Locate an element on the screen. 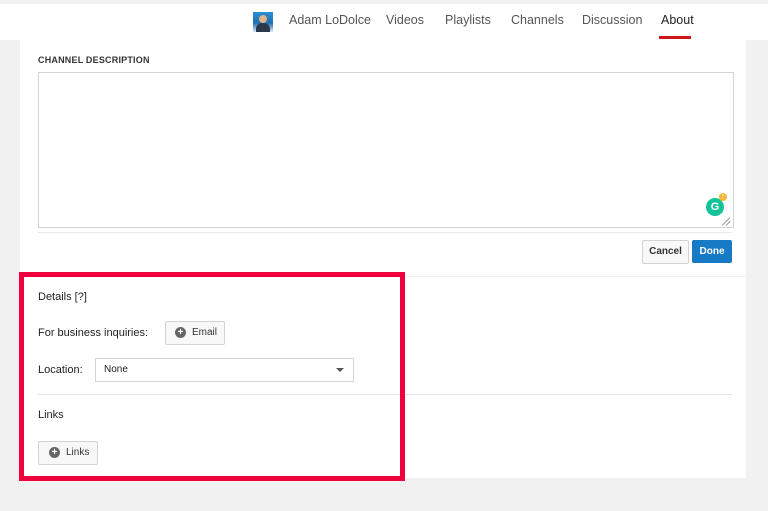  tab-discussion: Discussion is located at coordinates (612, 20).